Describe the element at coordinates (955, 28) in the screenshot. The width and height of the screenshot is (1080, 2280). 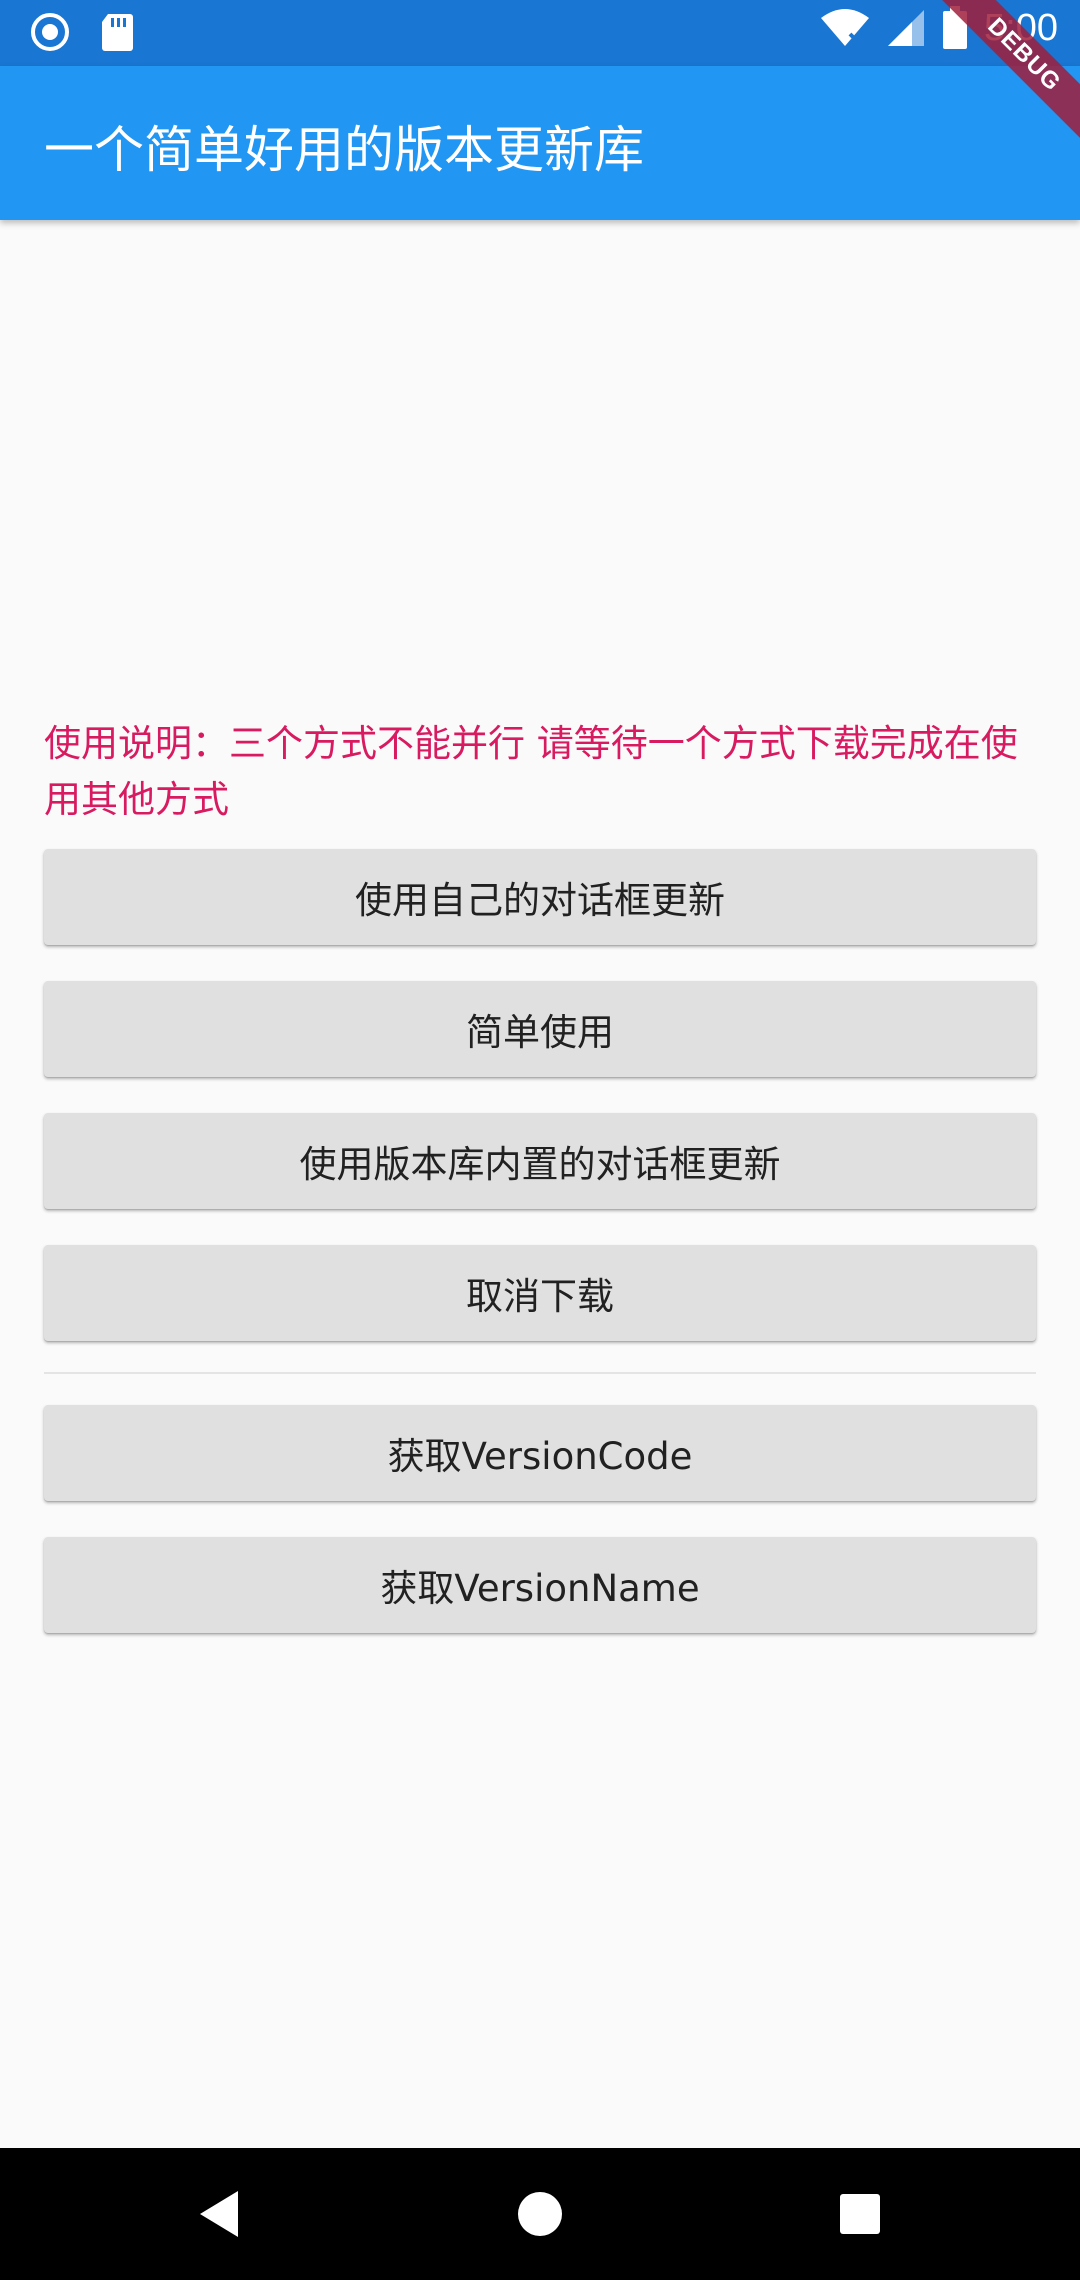
I see `battery-icon` at that location.